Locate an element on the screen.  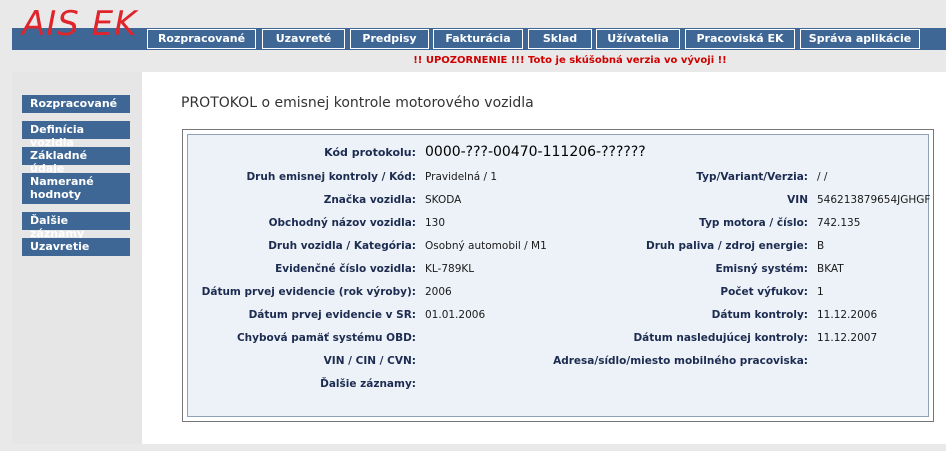
topnav-rozpracovane: Rozpracované is located at coordinates (201, 39).